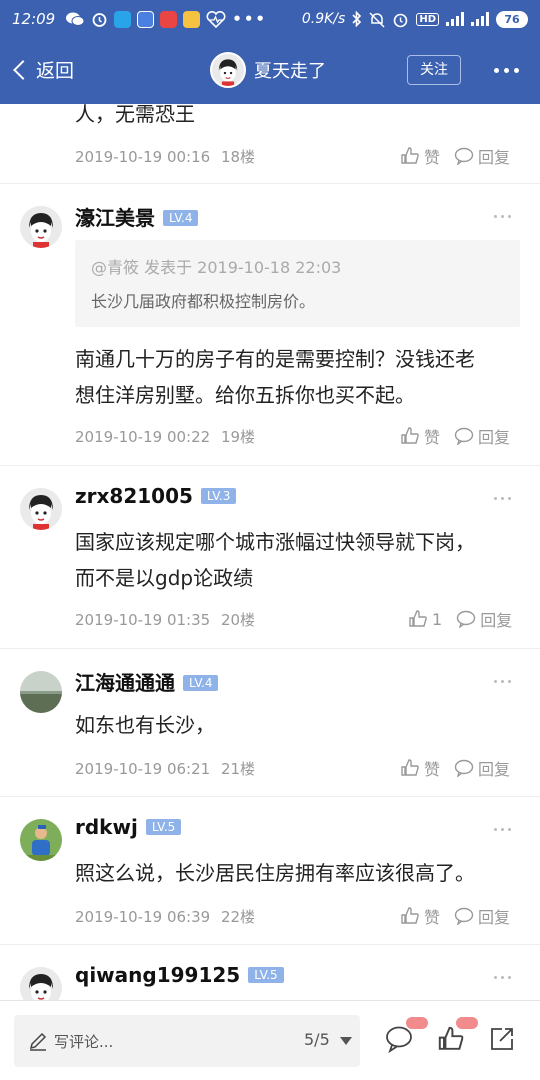 This screenshot has width=540, height=1080. I want to click on comment-text: 照这么说，长沙居民住房拥有率应该很高了。, so click(300, 873).